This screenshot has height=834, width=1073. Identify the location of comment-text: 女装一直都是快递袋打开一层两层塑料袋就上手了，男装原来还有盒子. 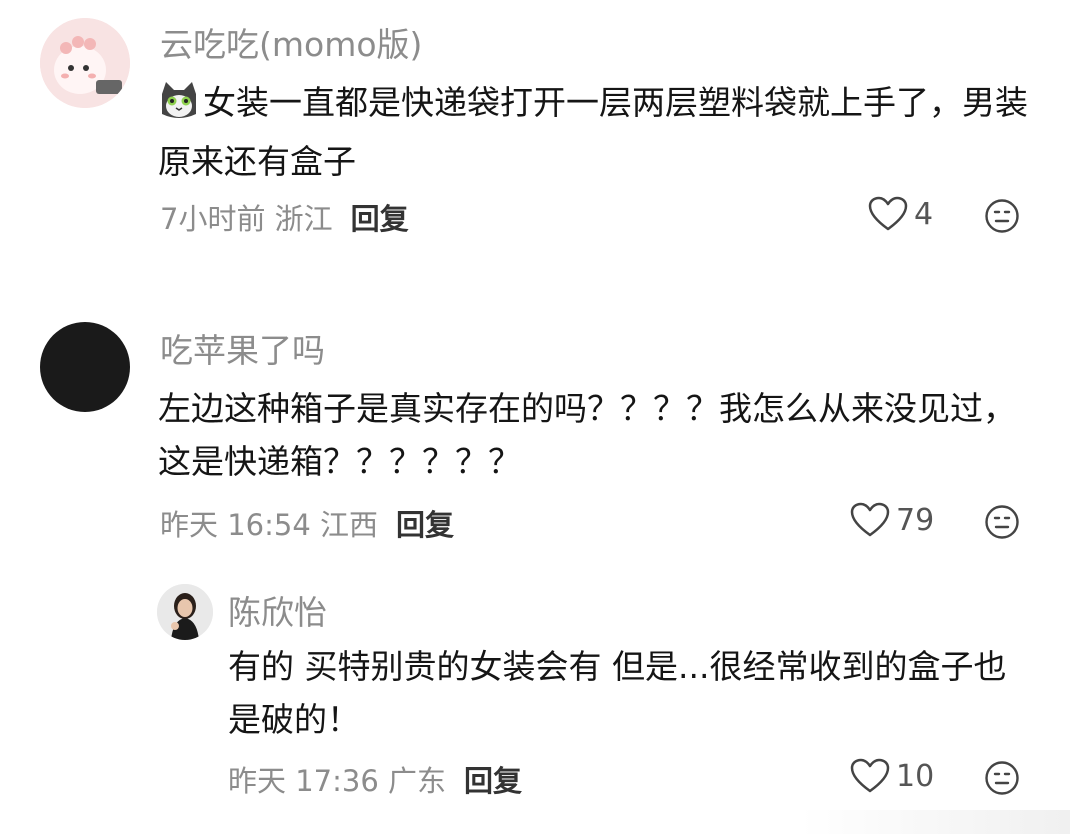
(598, 132).